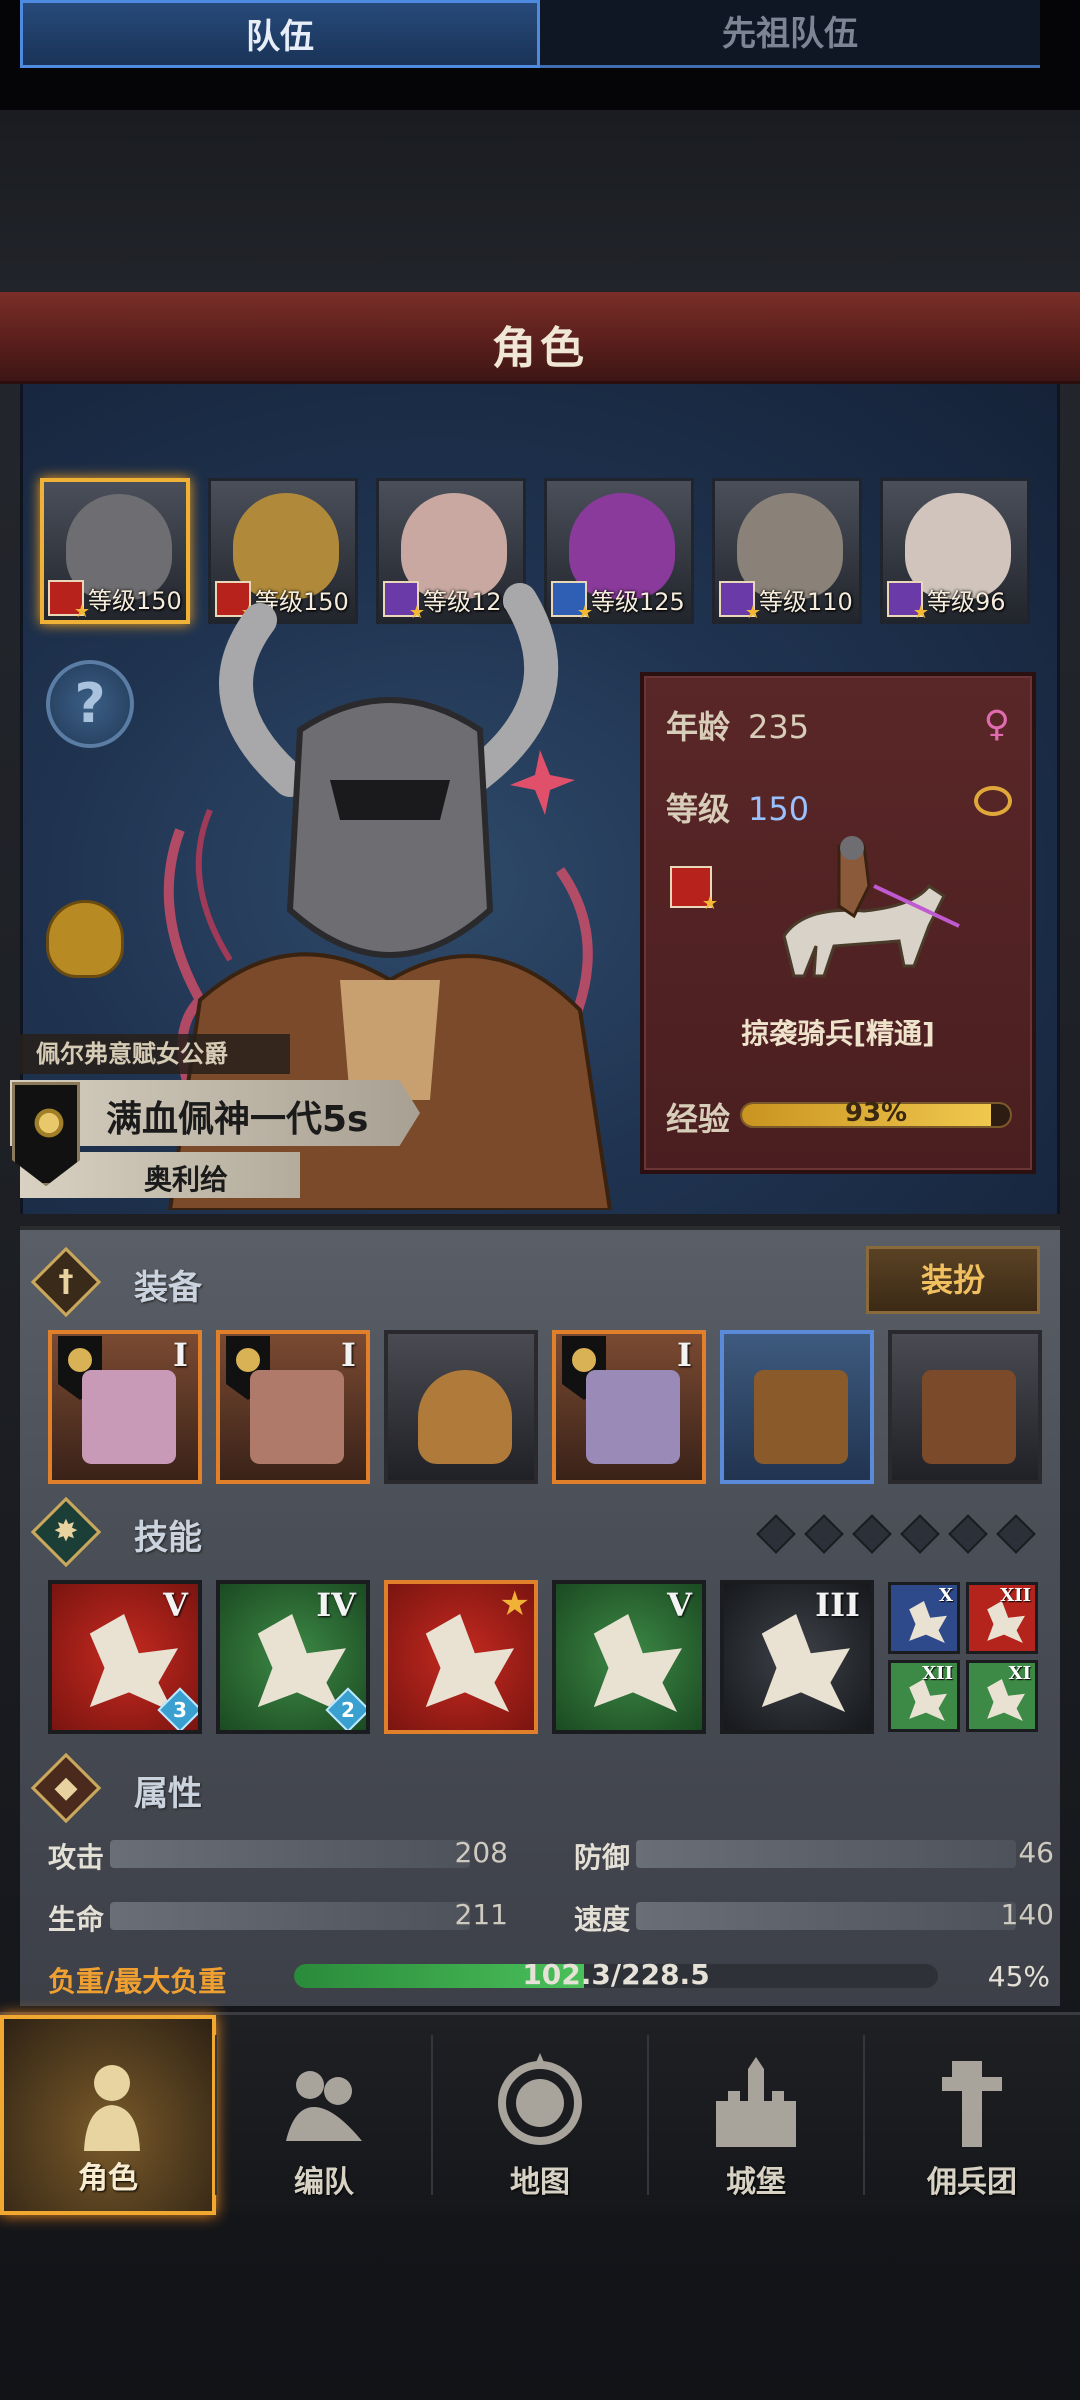 The image size is (1080, 2400). I want to click on title-bar: 角色, so click(540, 338).